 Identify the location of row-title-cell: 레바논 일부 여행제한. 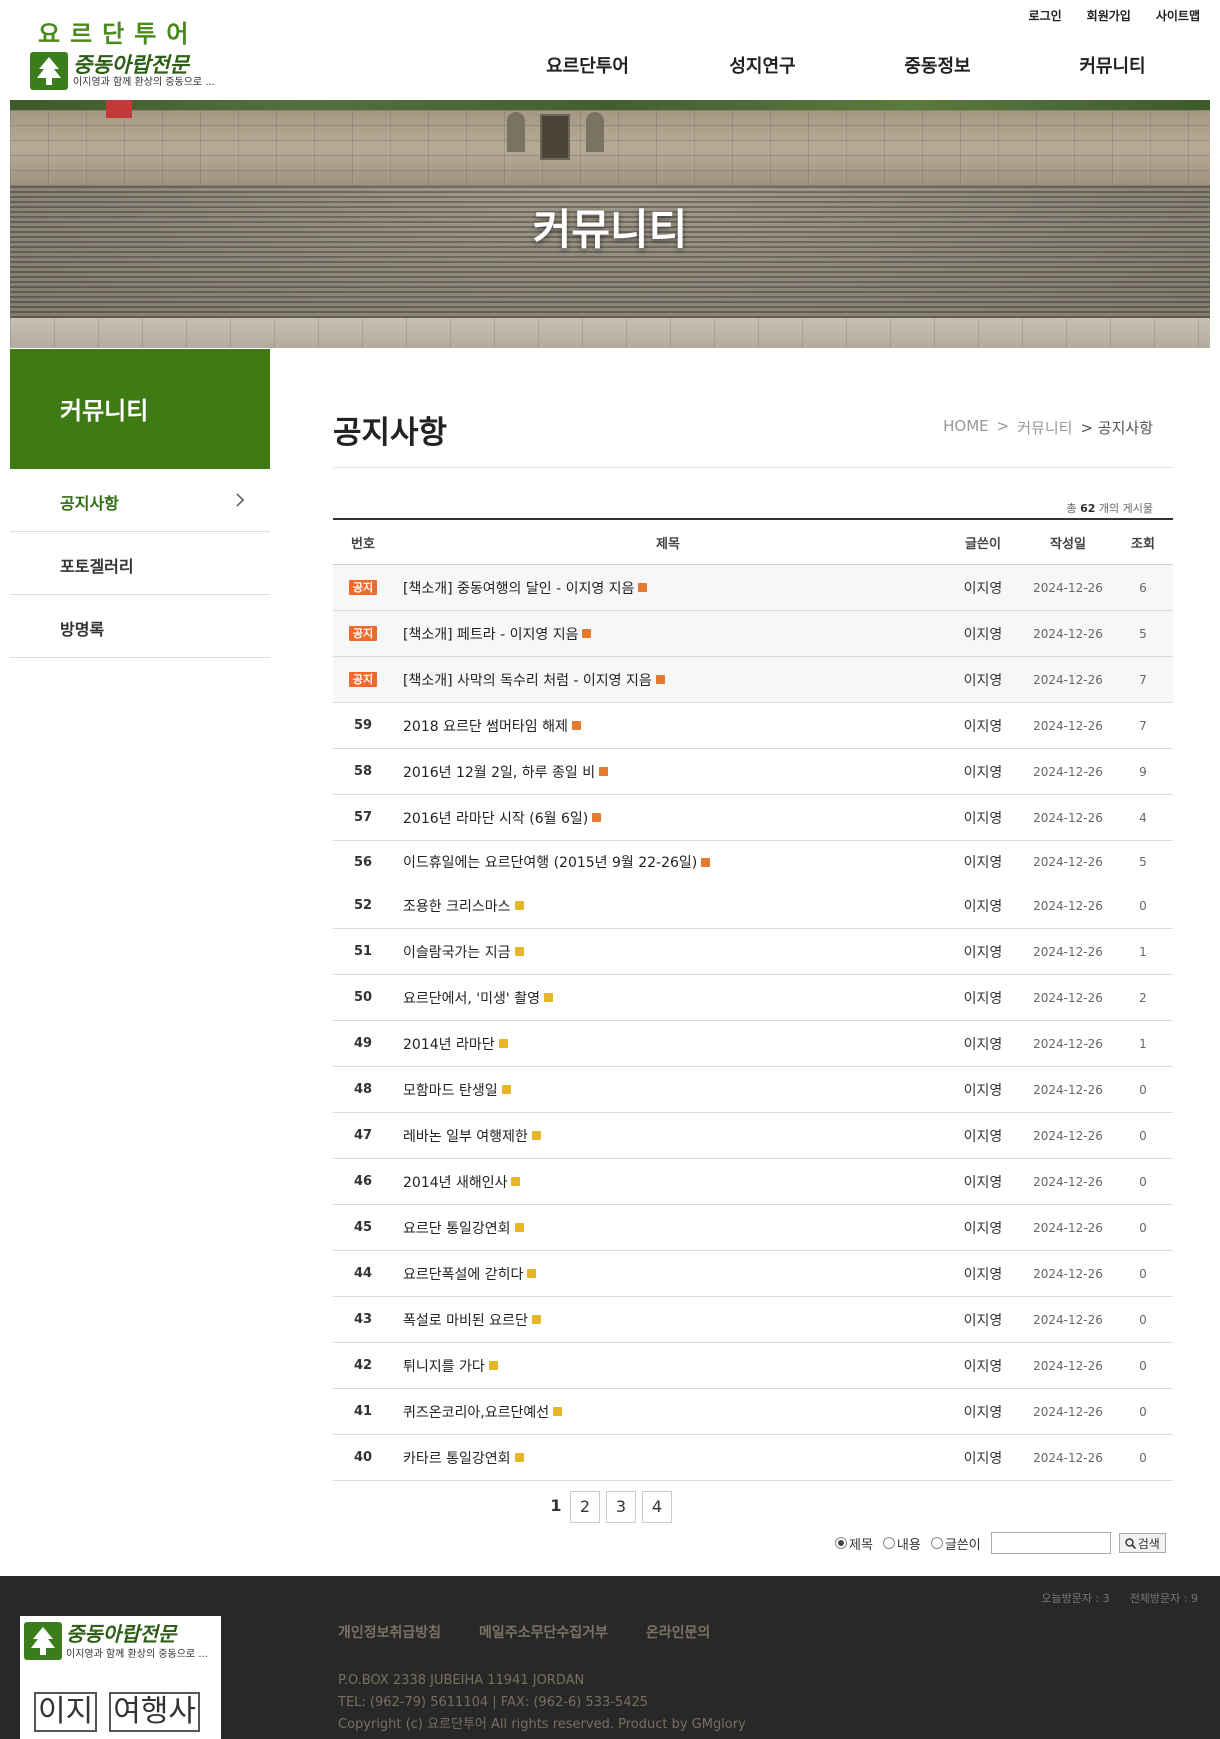
(668, 1136).